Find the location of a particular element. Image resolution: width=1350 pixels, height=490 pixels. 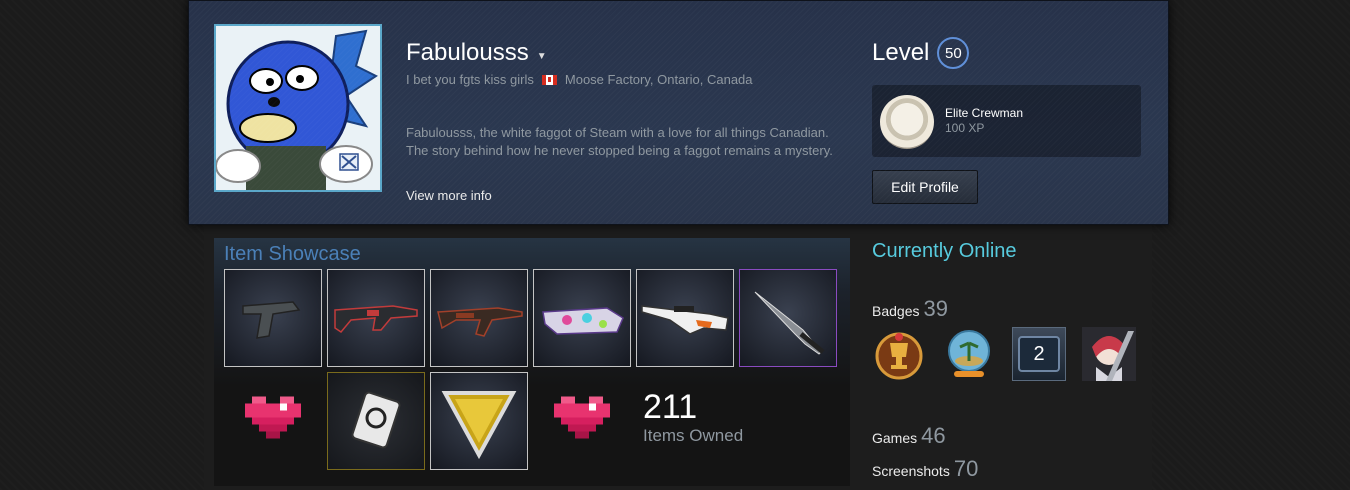

sticker-card-icon is located at coordinates (376, 420).